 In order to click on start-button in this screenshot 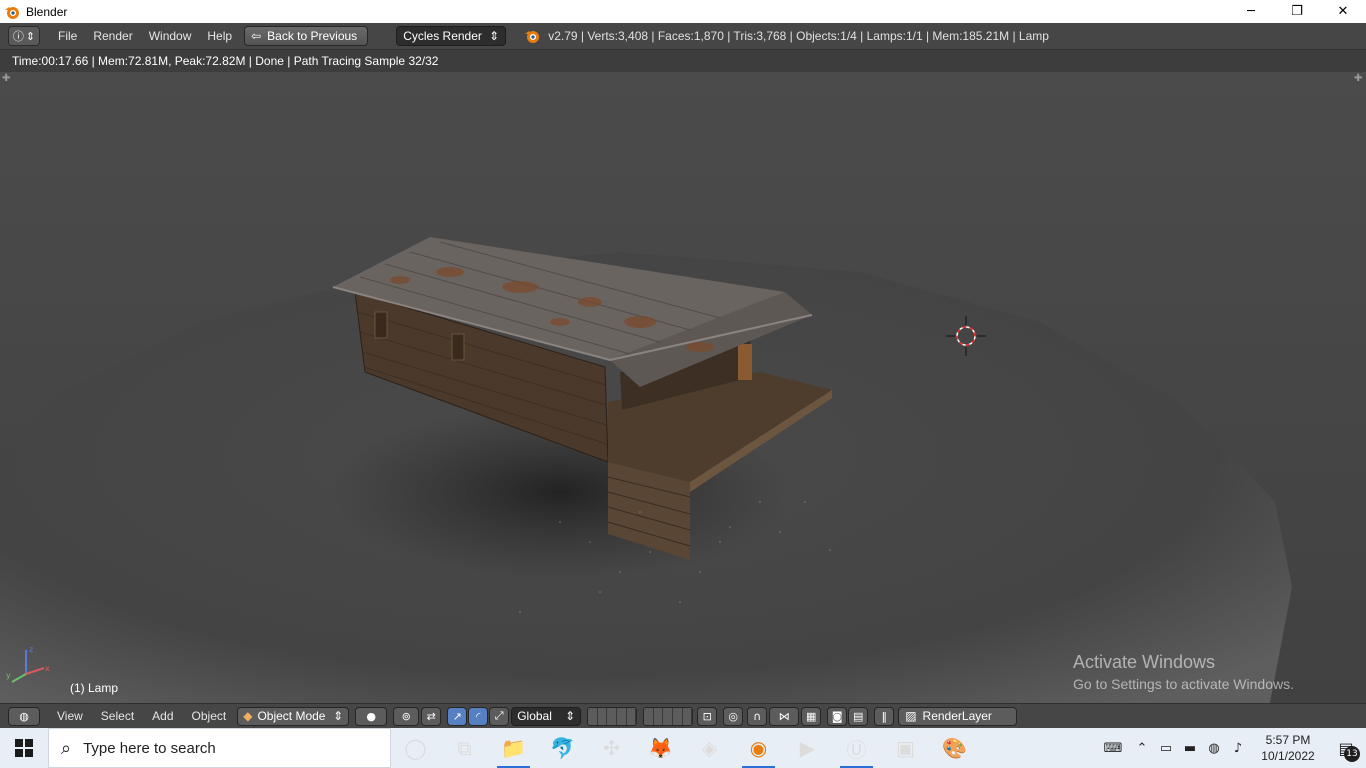, I will do `click(24, 748)`.